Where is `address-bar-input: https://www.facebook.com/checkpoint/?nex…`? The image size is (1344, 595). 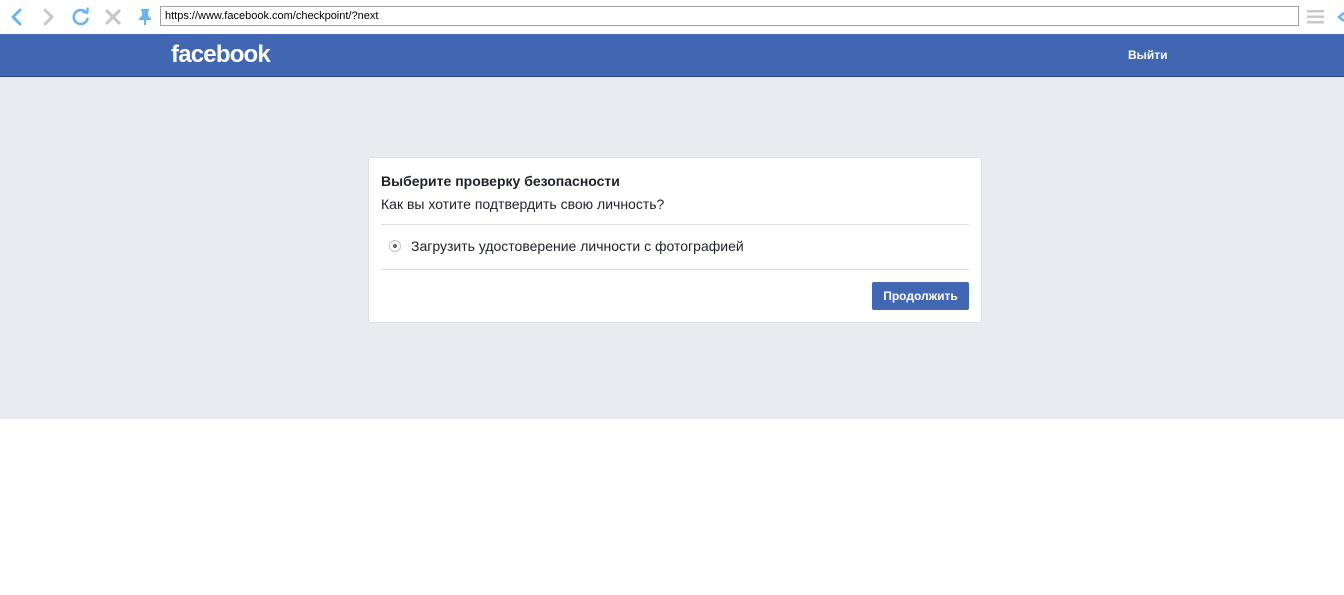
address-bar-input: https://www.facebook.com/checkpoint/?nex… is located at coordinates (729, 16).